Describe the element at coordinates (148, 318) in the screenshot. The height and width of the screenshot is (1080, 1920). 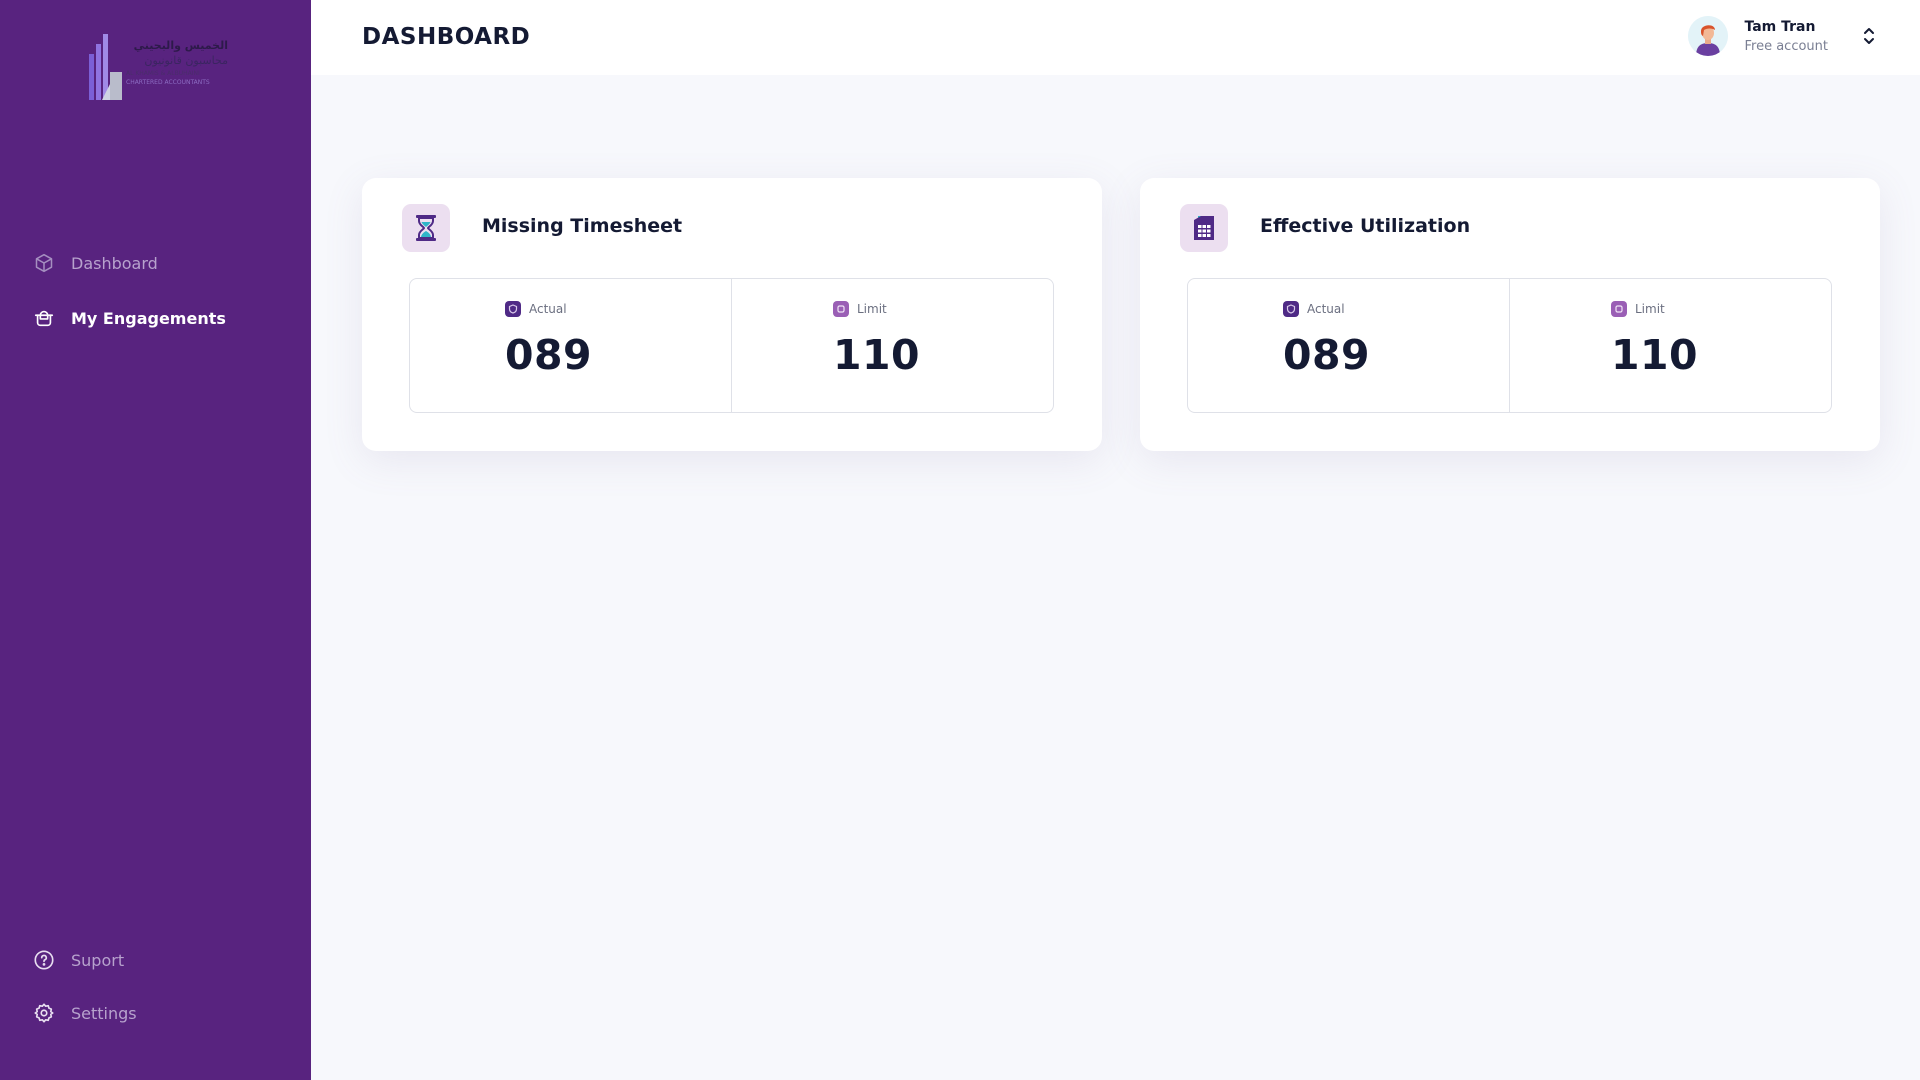
I see `sidebar-item-label: My Engagements` at that location.